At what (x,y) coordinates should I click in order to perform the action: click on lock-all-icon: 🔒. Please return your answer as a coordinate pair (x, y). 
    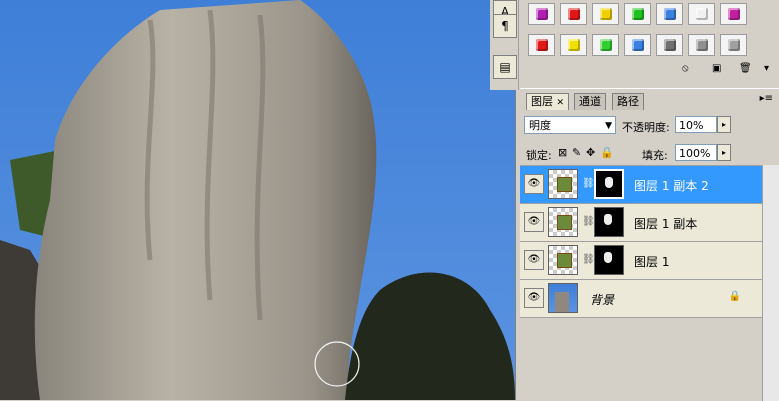
    Looking at the image, I should click on (607, 152).